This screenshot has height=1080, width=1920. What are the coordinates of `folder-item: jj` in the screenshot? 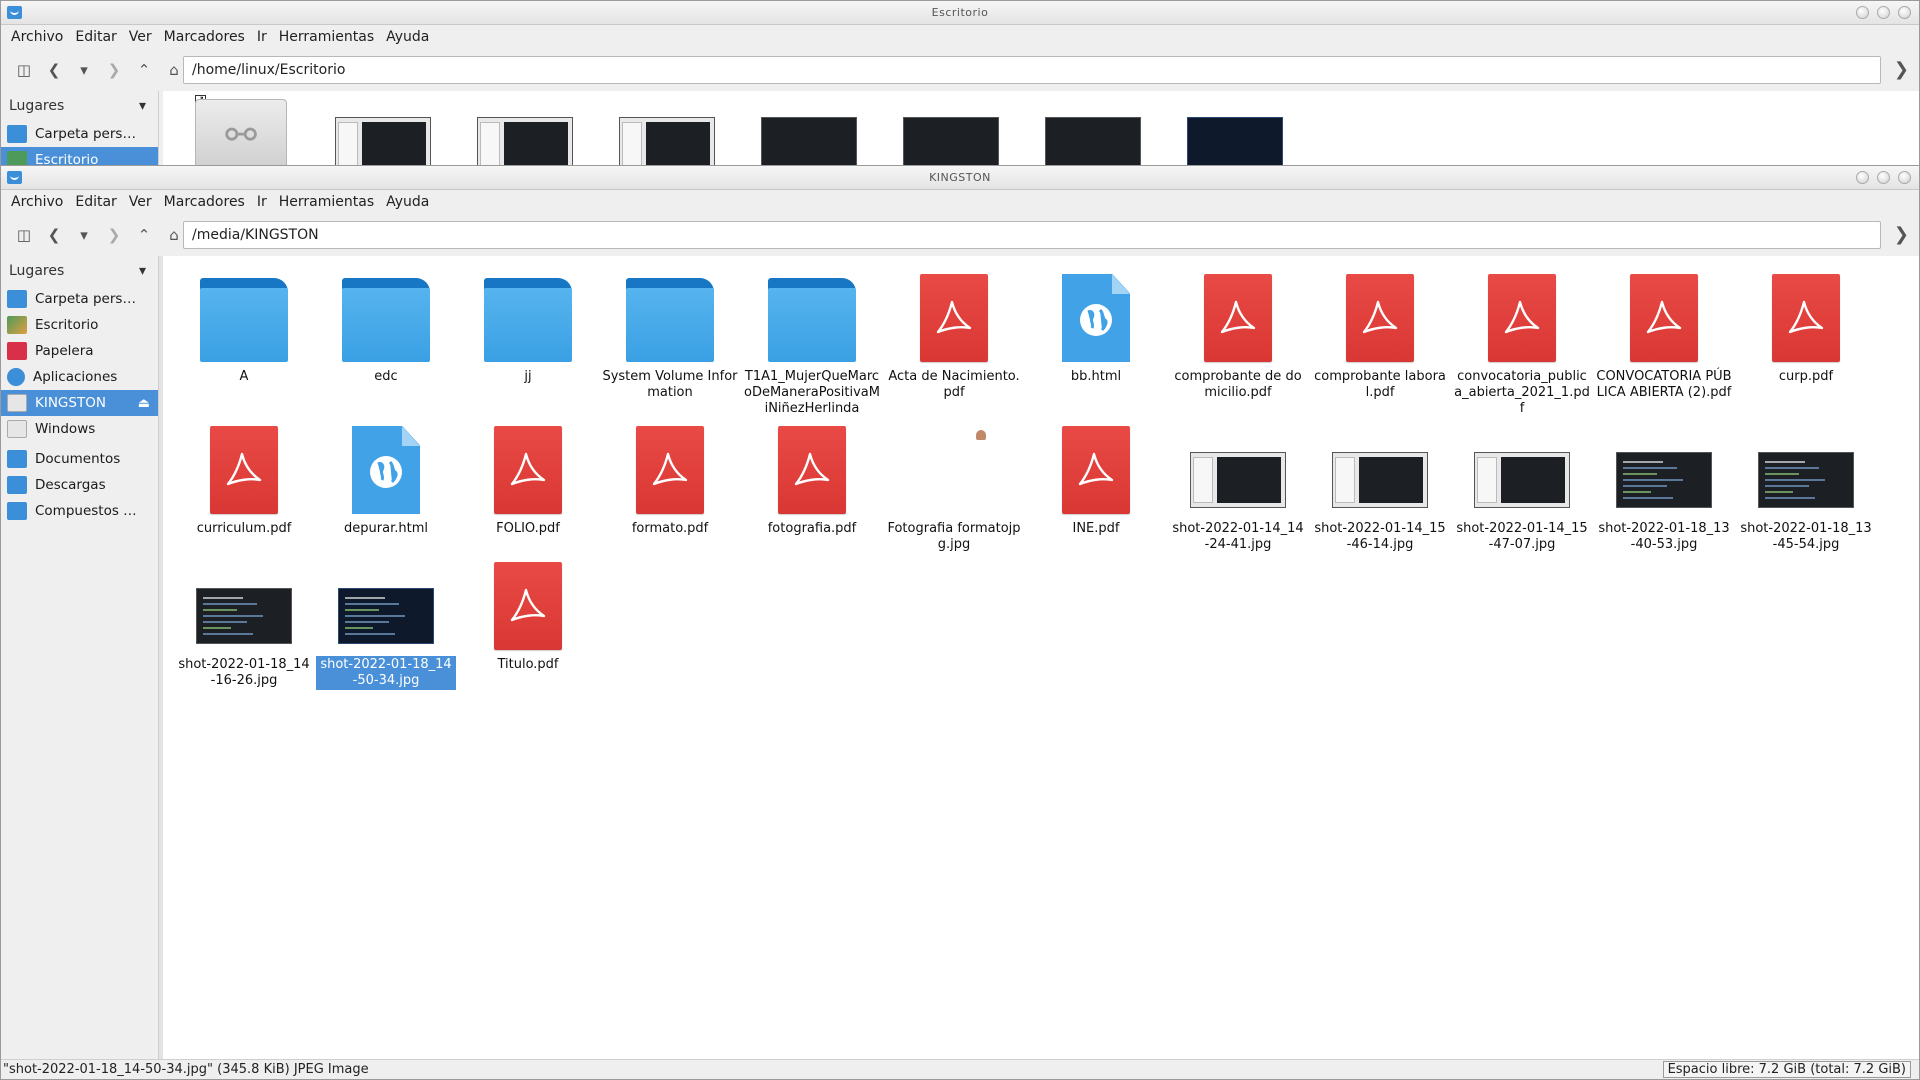 It's located at (528, 324).